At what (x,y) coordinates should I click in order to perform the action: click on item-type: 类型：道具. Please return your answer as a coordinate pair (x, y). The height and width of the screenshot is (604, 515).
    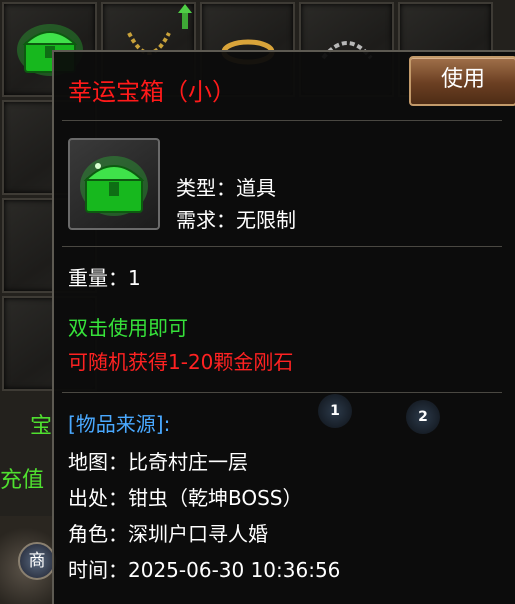
    Looking at the image, I should click on (226, 188).